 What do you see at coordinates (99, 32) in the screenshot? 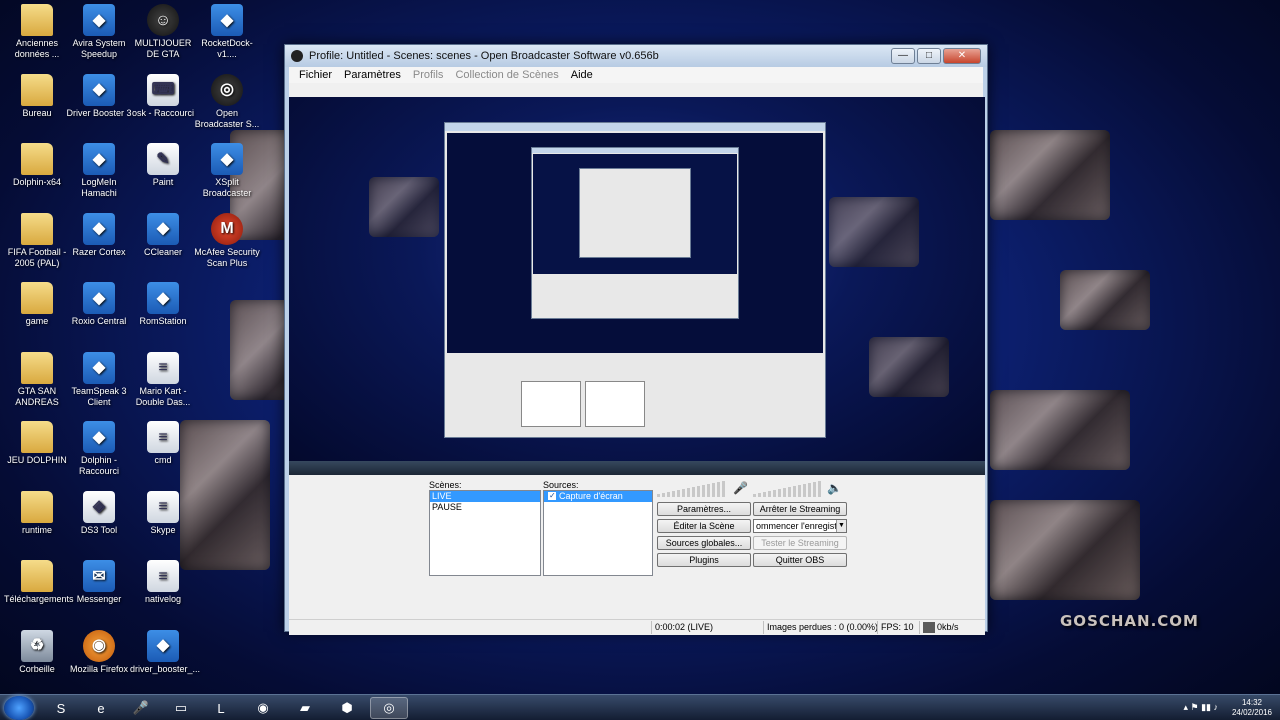
I see `desktop-icon: ◆ Avira System Speedup` at bounding box center [99, 32].